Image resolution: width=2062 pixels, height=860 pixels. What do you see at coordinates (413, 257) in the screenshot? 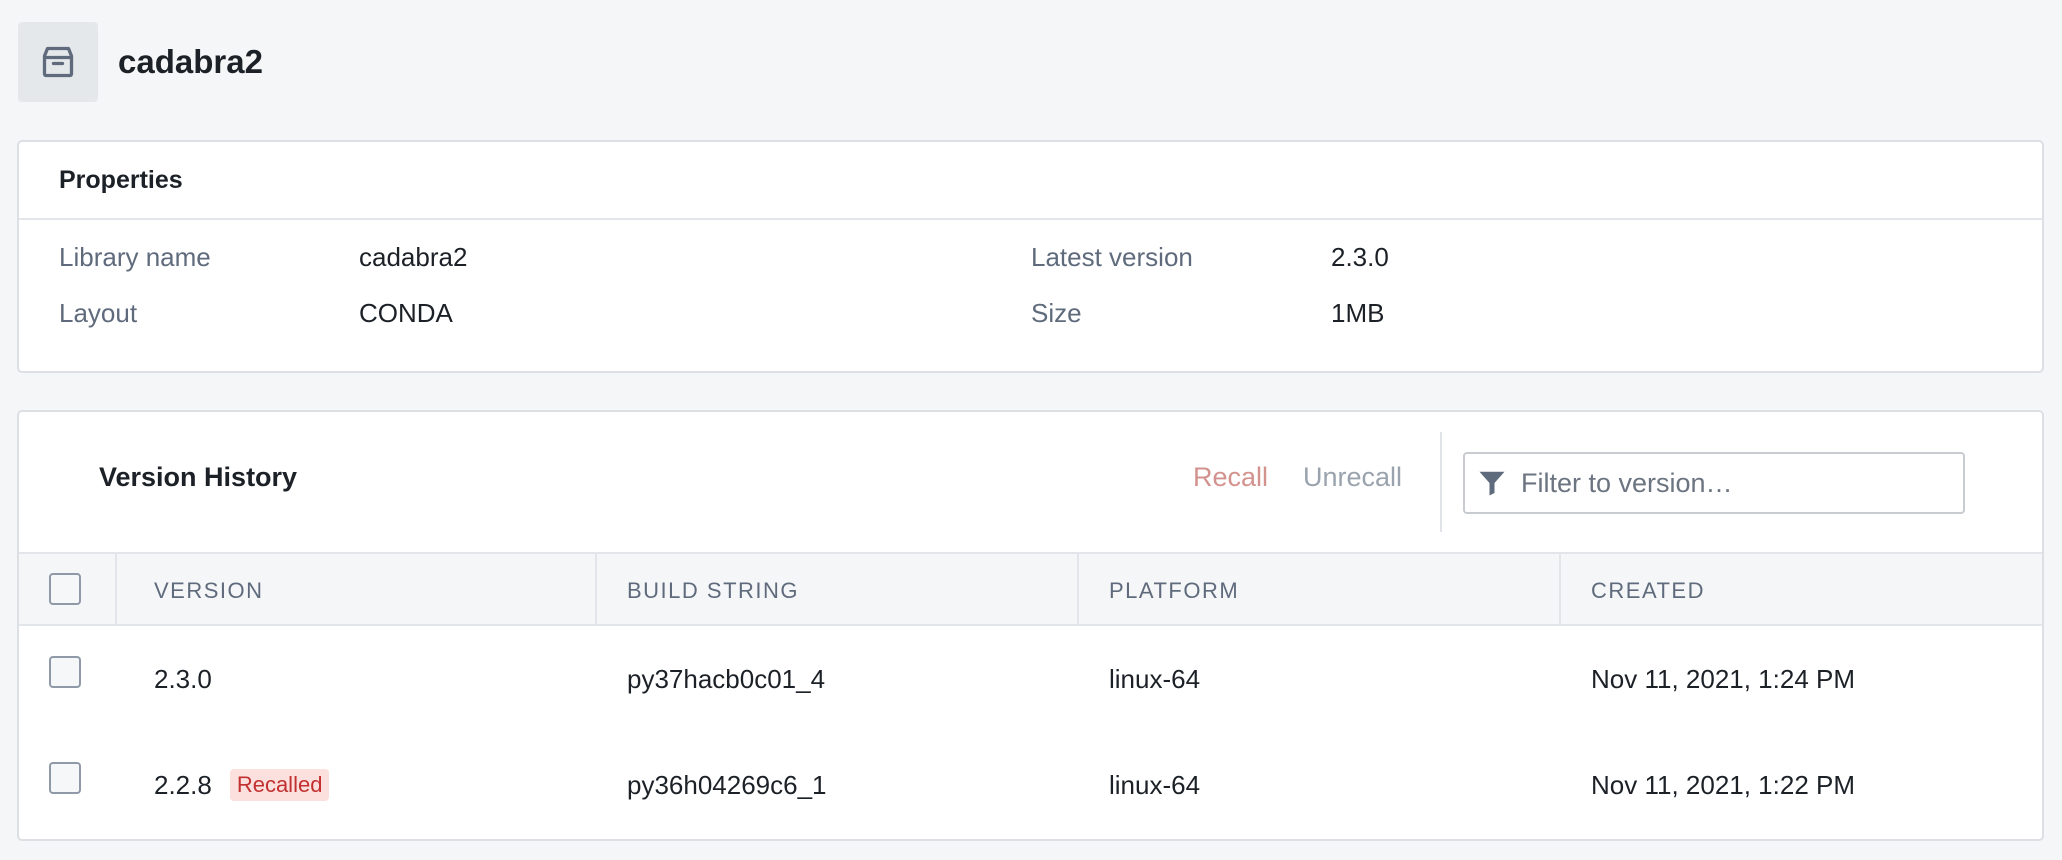
I see `library-name-value: cadabra2` at bounding box center [413, 257].